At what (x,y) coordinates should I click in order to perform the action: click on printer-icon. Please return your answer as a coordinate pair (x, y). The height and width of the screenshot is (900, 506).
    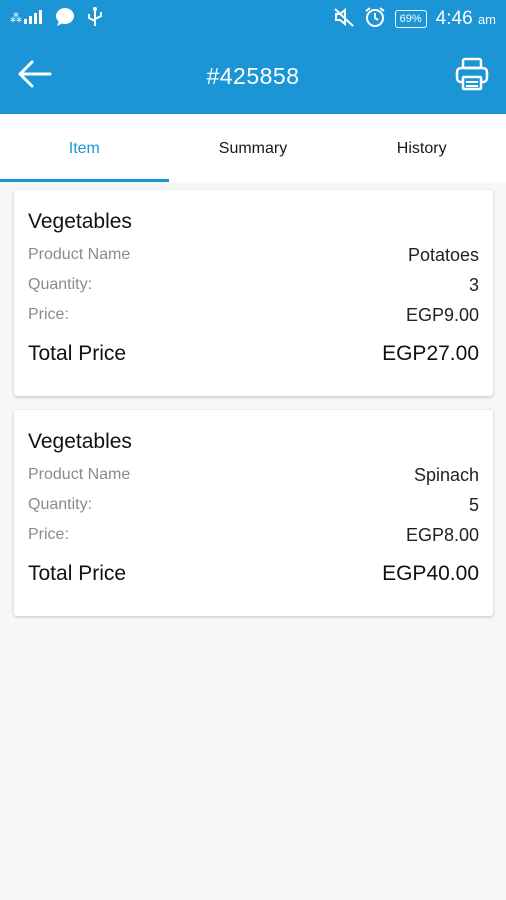
    Looking at the image, I should click on (472, 76).